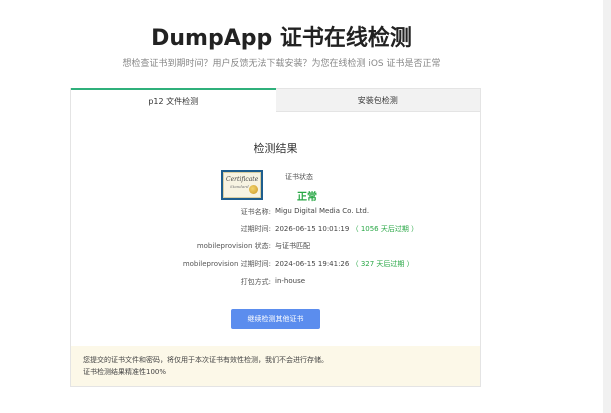 The width and height of the screenshot is (611, 413). I want to click on row-label: mobileprovision 状态:, so click(233, 246).